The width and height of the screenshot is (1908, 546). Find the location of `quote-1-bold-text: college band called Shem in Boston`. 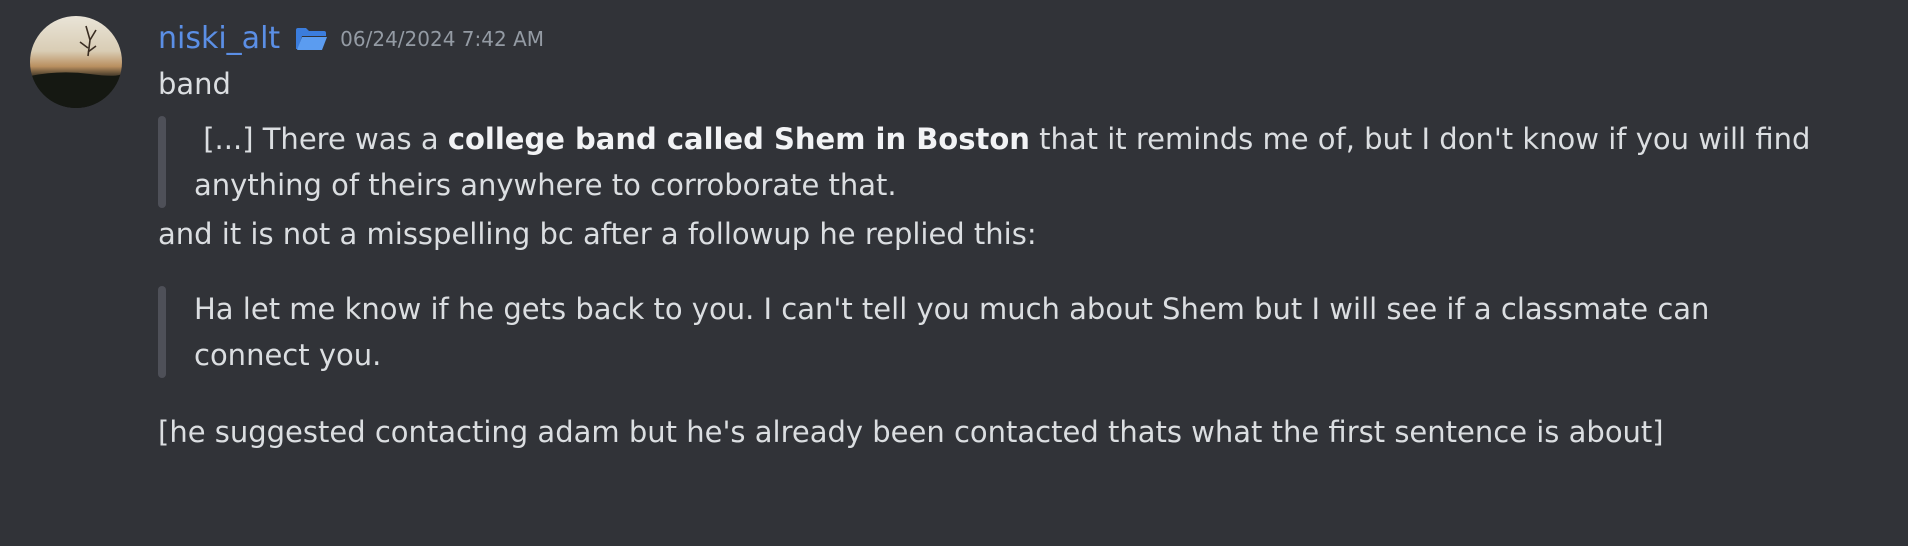

quote-1-bold-text: college band called Shem in Boston is located at coordinates (738, 139).